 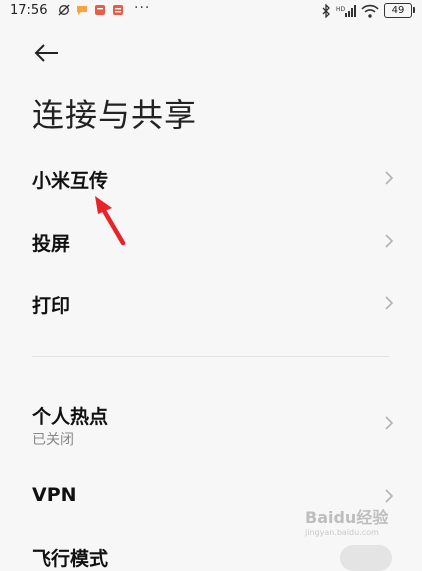 What do you see at coordinates (70, 417) in the screenshot?
I see `settings-item-label: 个人热点` at bounding box center [70, 417].